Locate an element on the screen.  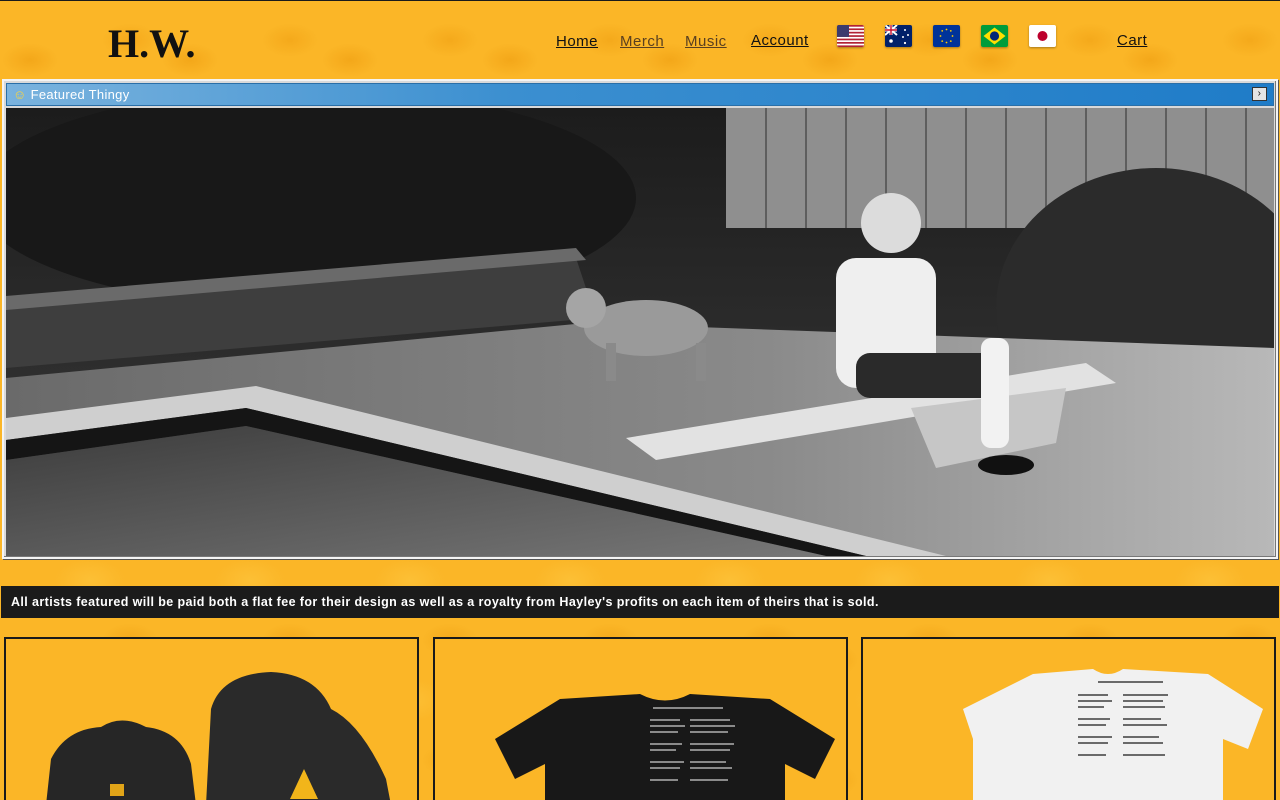
site-header: H.W. Home Merch Music Account Cart is located at coordinates (640, 40).